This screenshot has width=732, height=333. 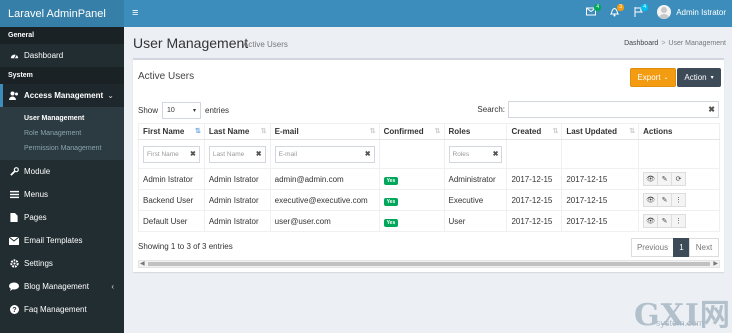 I want to click on page-1-button: 1, so click(x=681, y=247).